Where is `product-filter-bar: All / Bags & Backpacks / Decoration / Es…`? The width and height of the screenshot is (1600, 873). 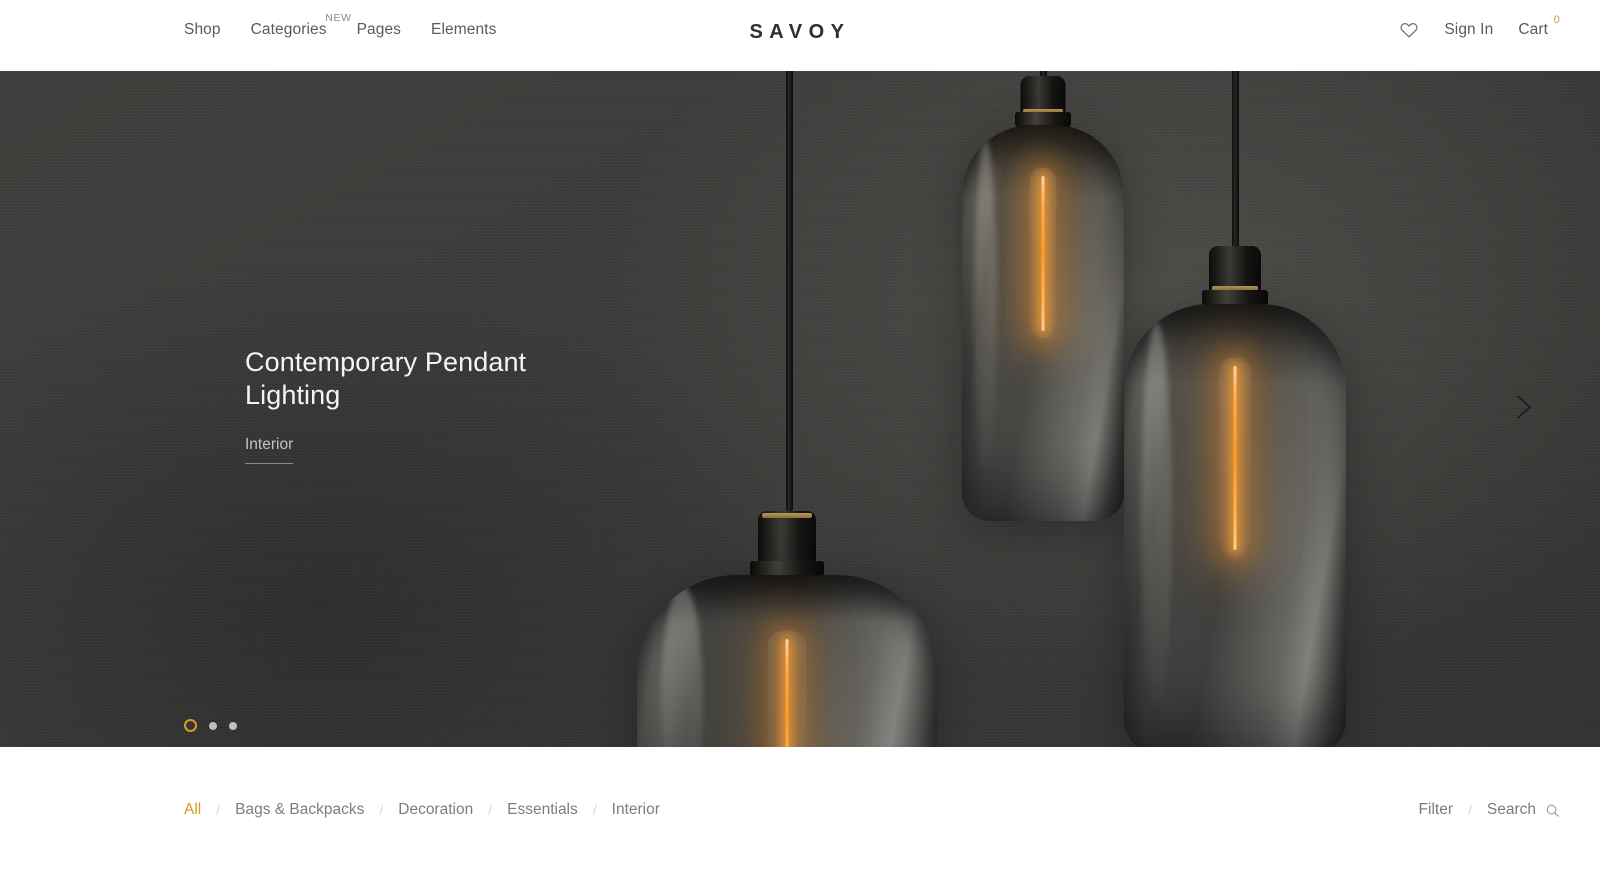
product-filter-bar: All / Bags & Backpacks / Decoration / Es… is located at coordinates (800, 810).